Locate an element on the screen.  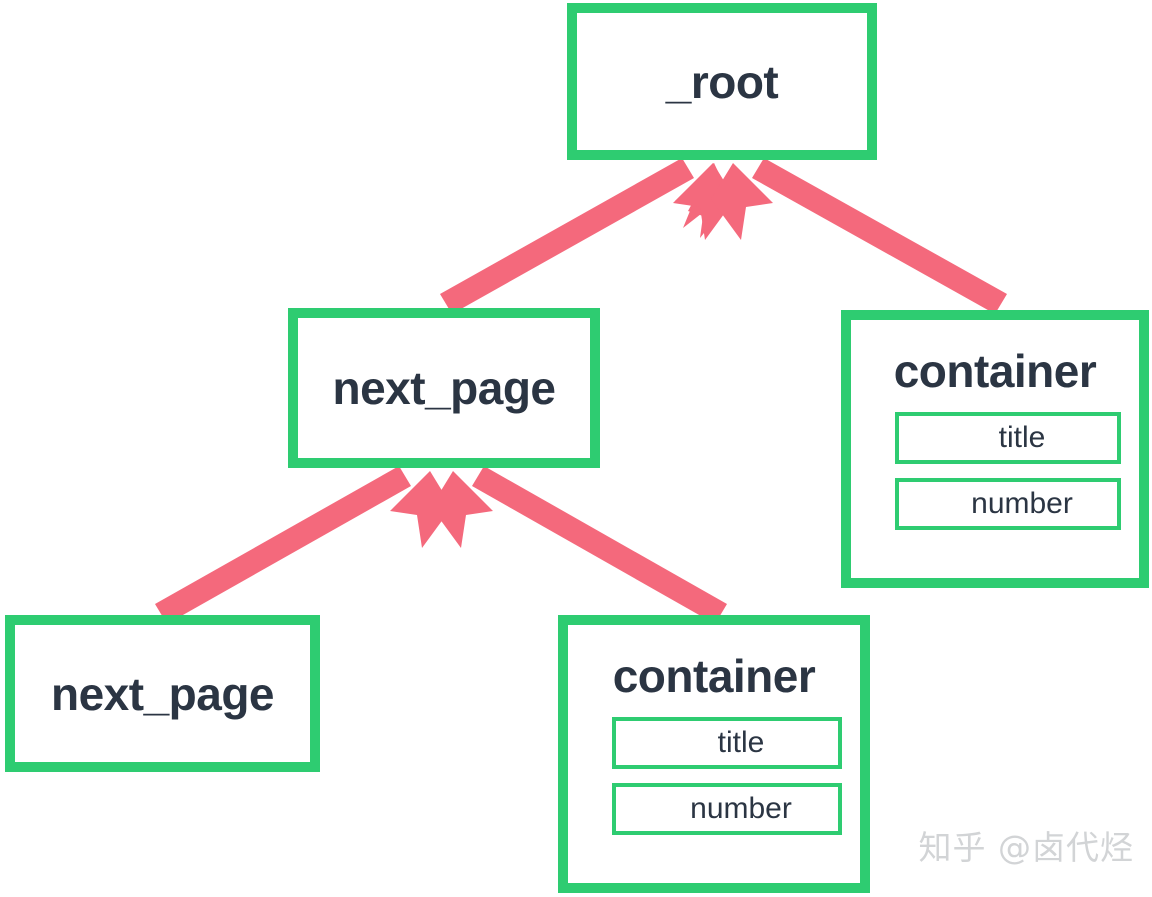
node-container-right: container title number is located at coordinates (995, 449).